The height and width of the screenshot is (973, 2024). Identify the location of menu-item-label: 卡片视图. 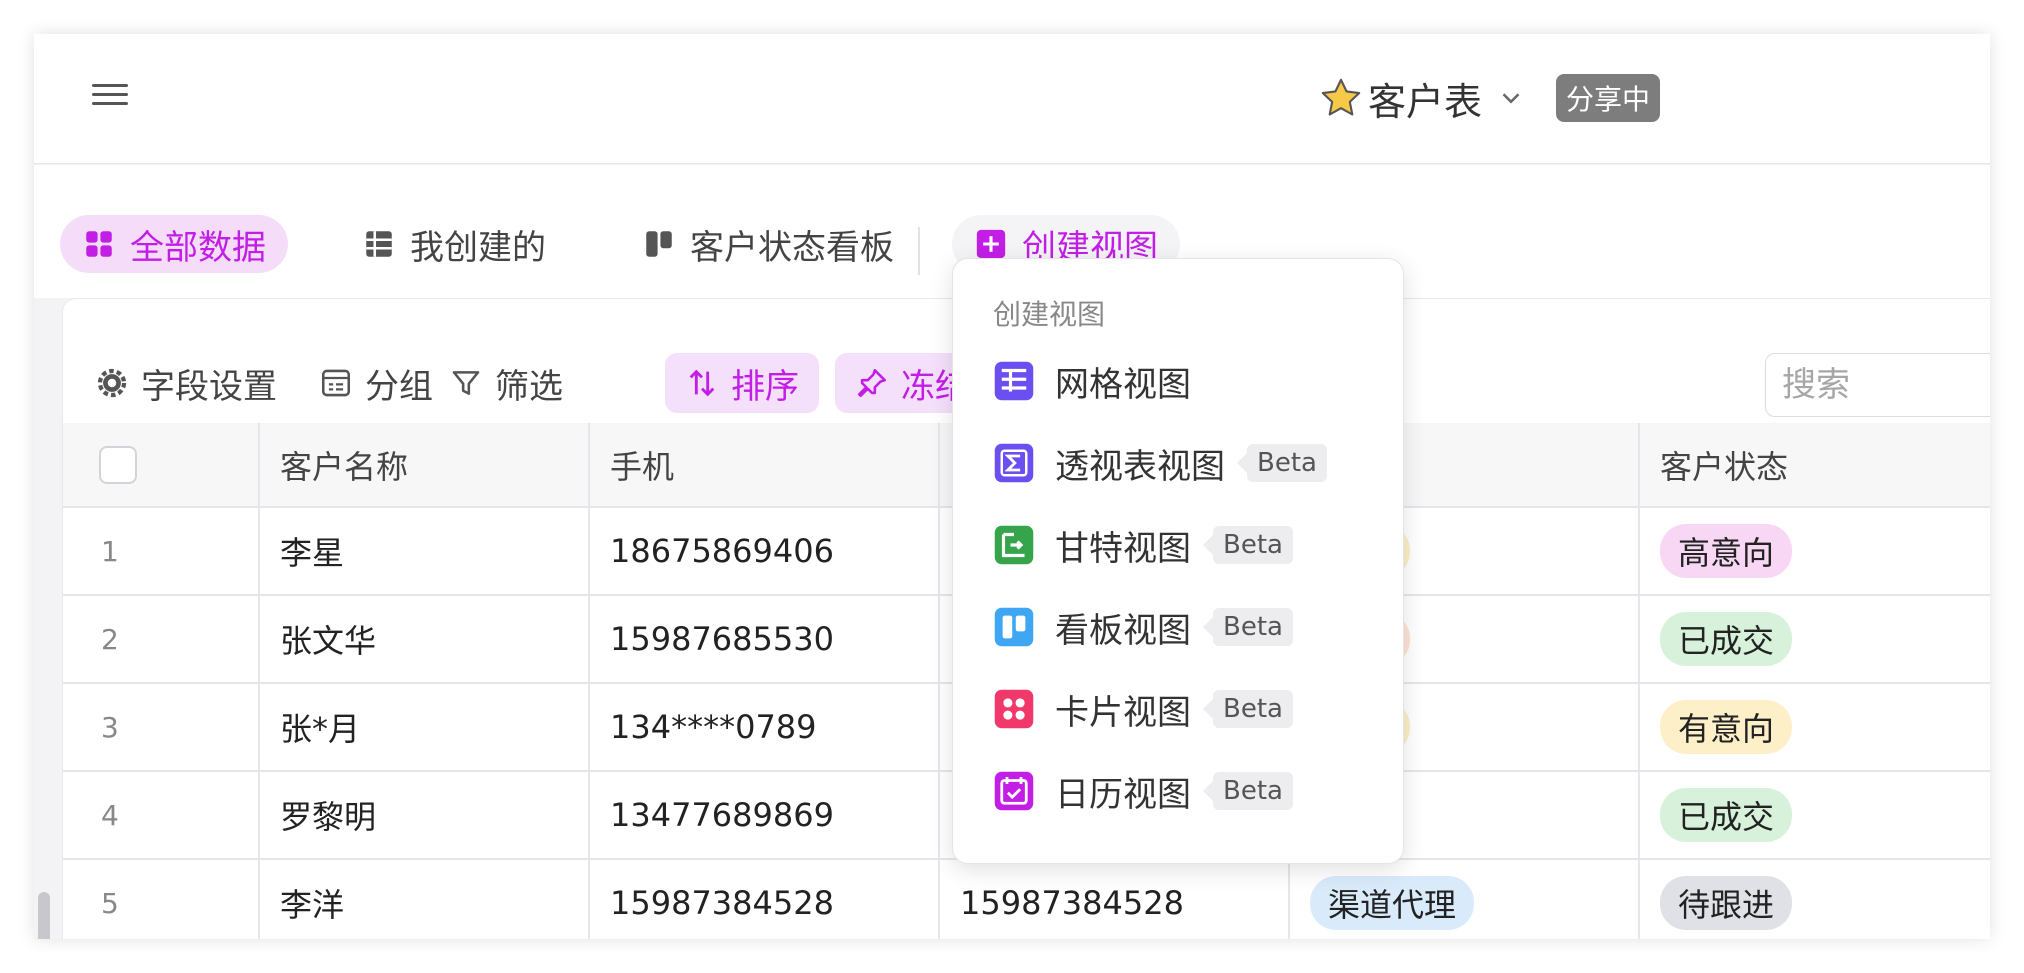
(1123, 712).